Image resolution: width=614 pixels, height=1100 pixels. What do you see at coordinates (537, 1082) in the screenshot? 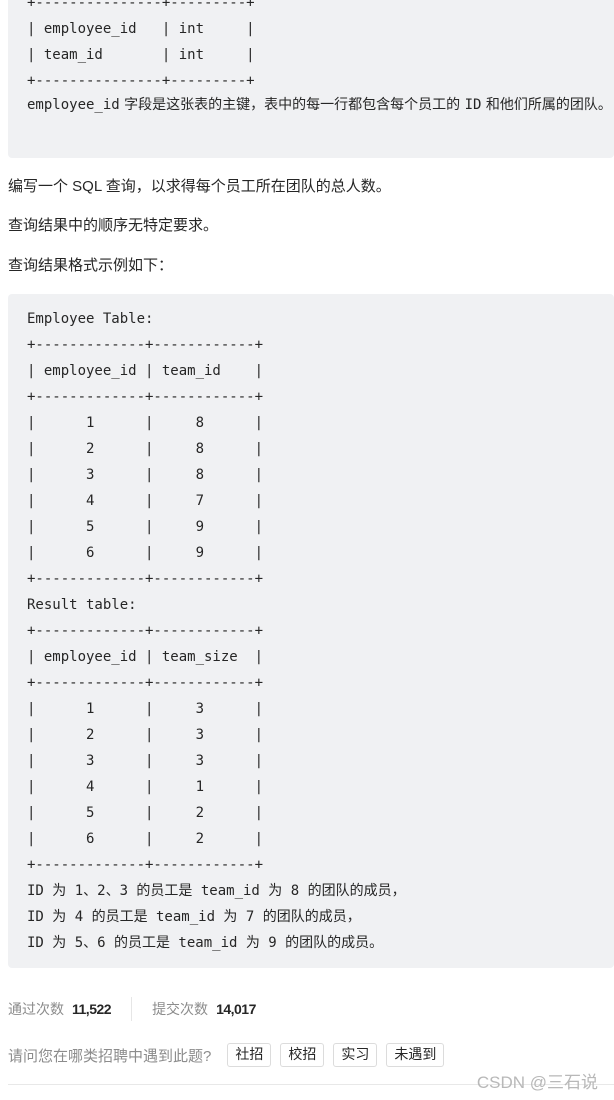
I see `watermark: CSDN @三石说` at bounding box center [537, 1082].